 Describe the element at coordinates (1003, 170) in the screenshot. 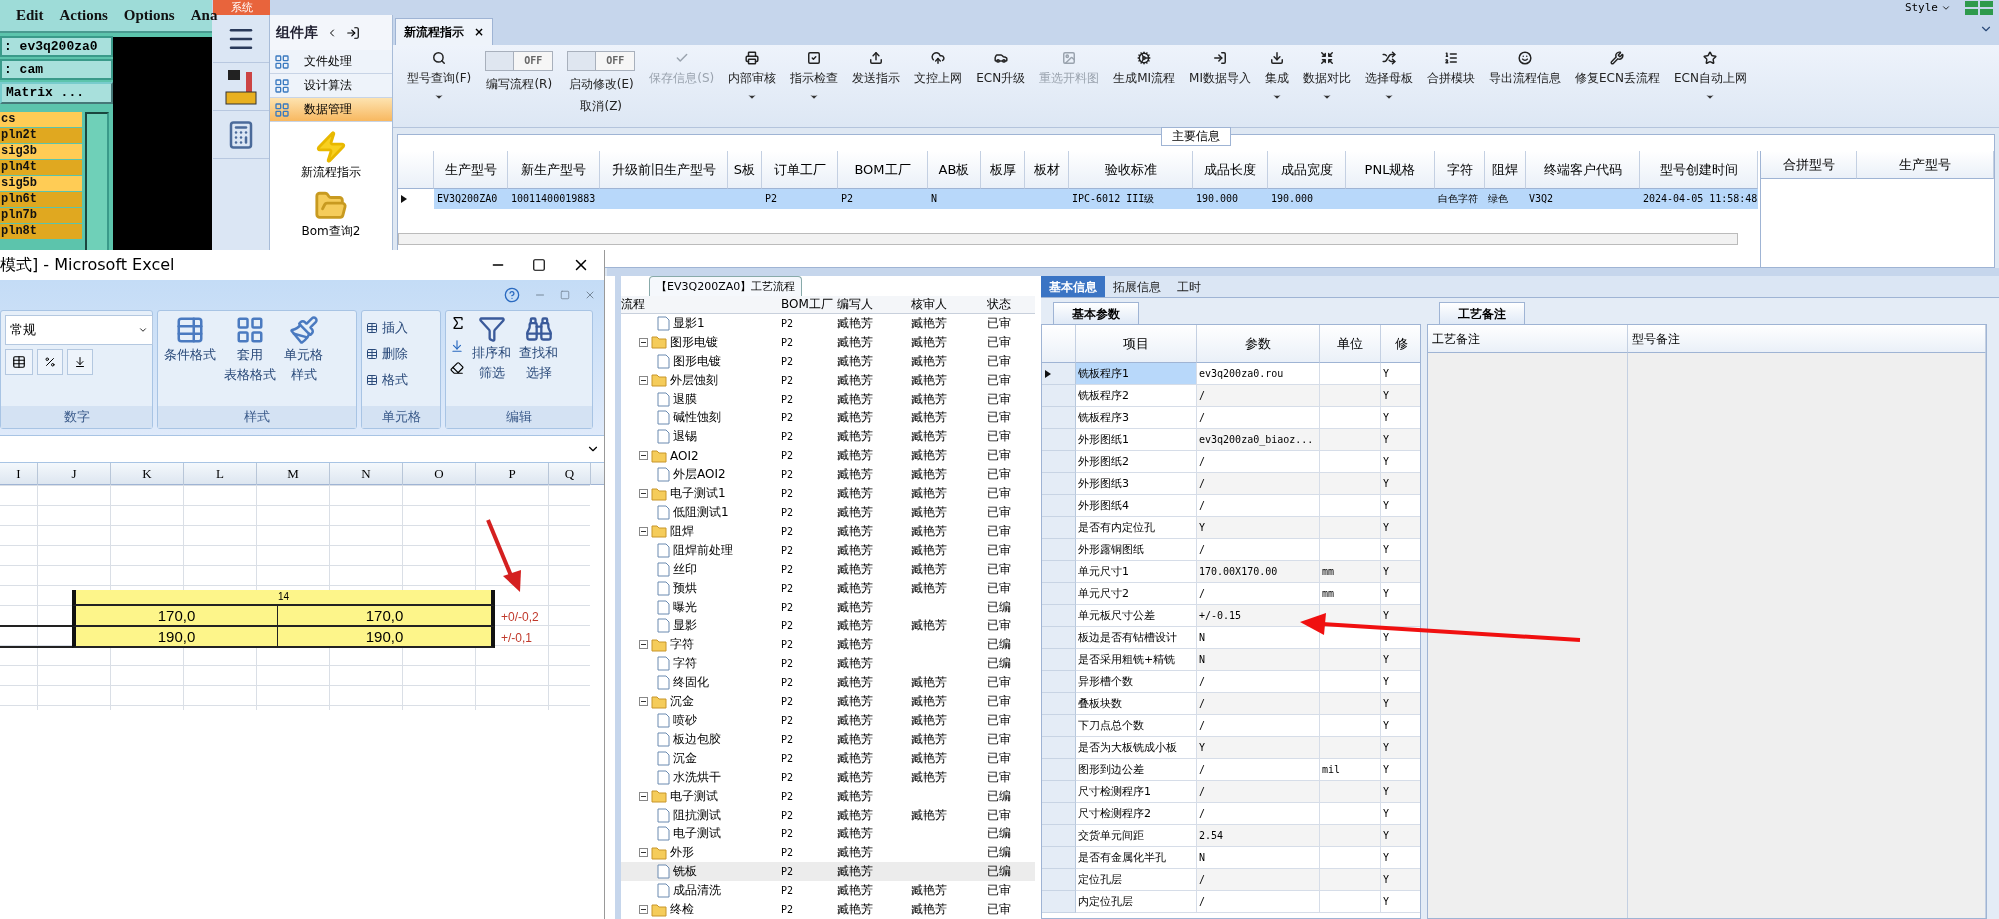

I see `column-header: 板厚` at that location.